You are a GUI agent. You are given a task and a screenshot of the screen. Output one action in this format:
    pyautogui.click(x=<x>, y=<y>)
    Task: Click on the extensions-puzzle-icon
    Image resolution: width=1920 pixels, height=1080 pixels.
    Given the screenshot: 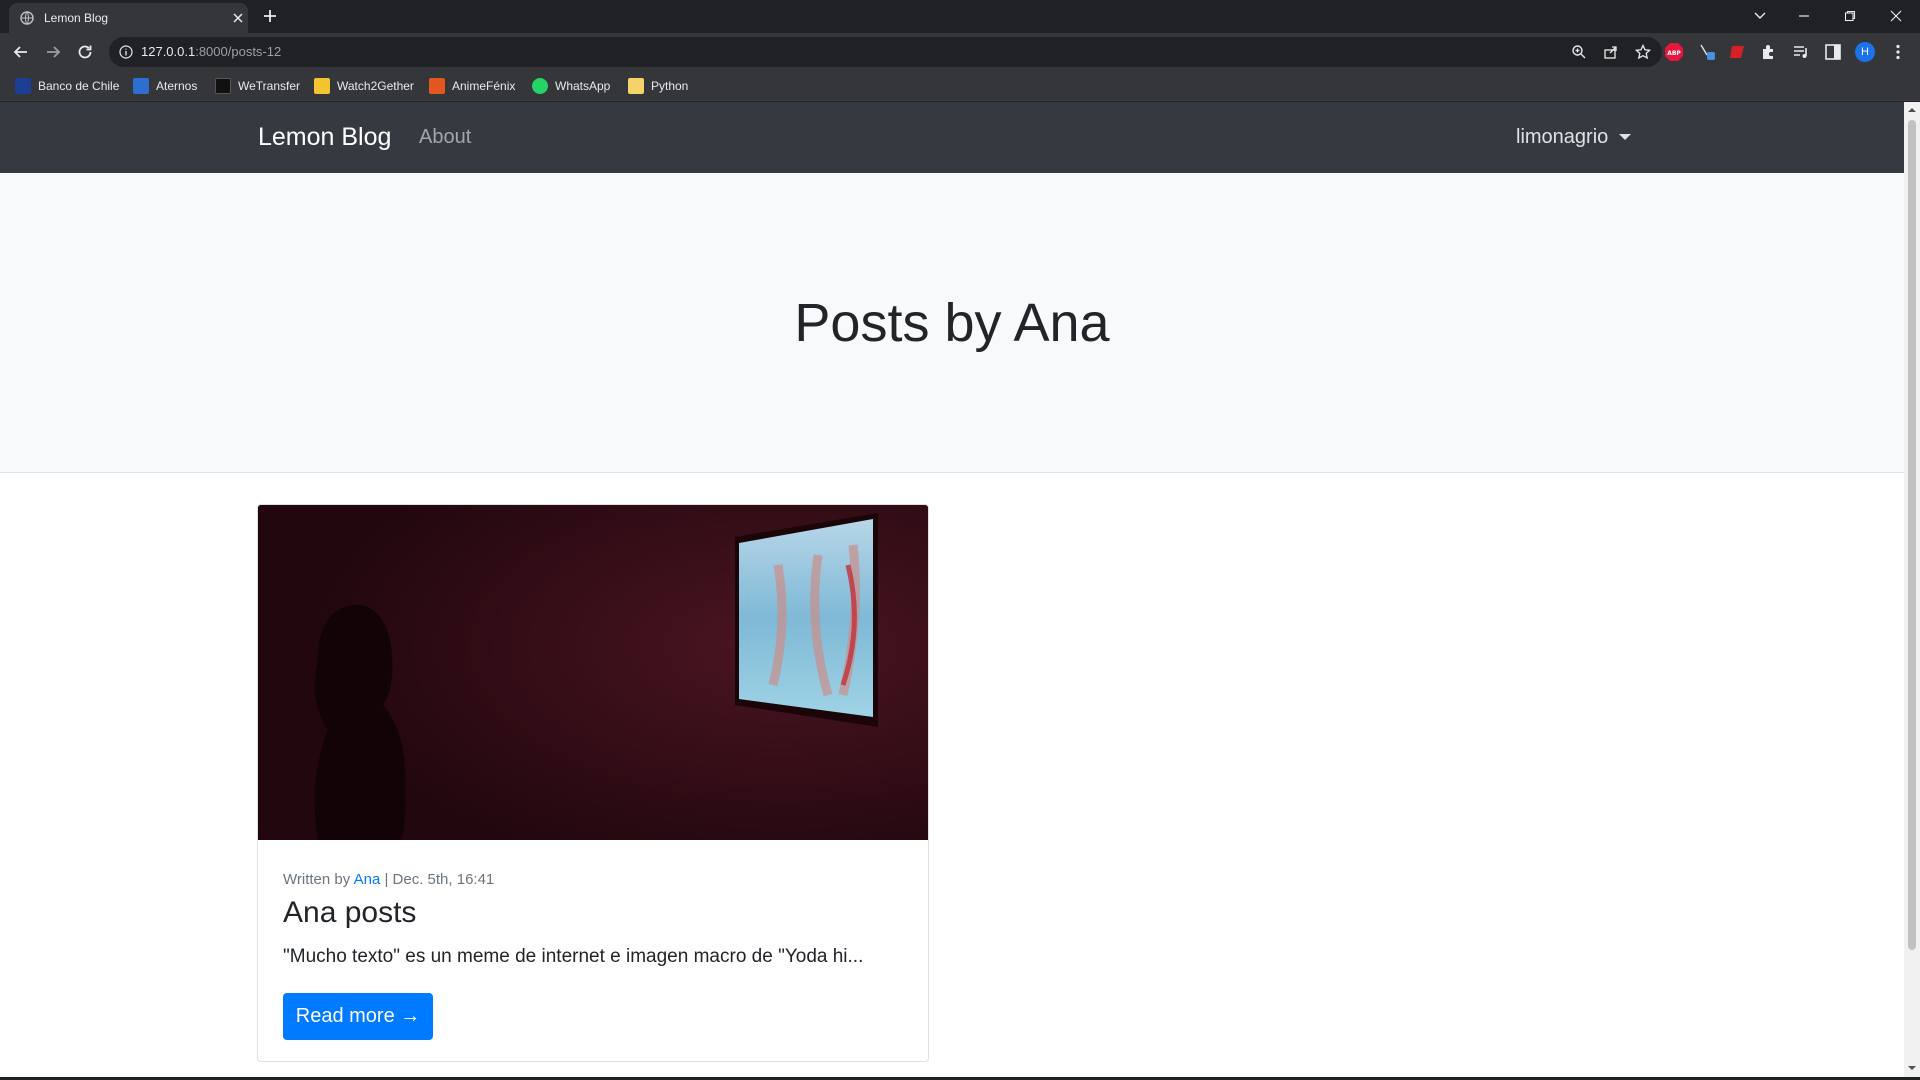 What is the action you would take?
    pyautogui.click(x=1769, y=52)
    